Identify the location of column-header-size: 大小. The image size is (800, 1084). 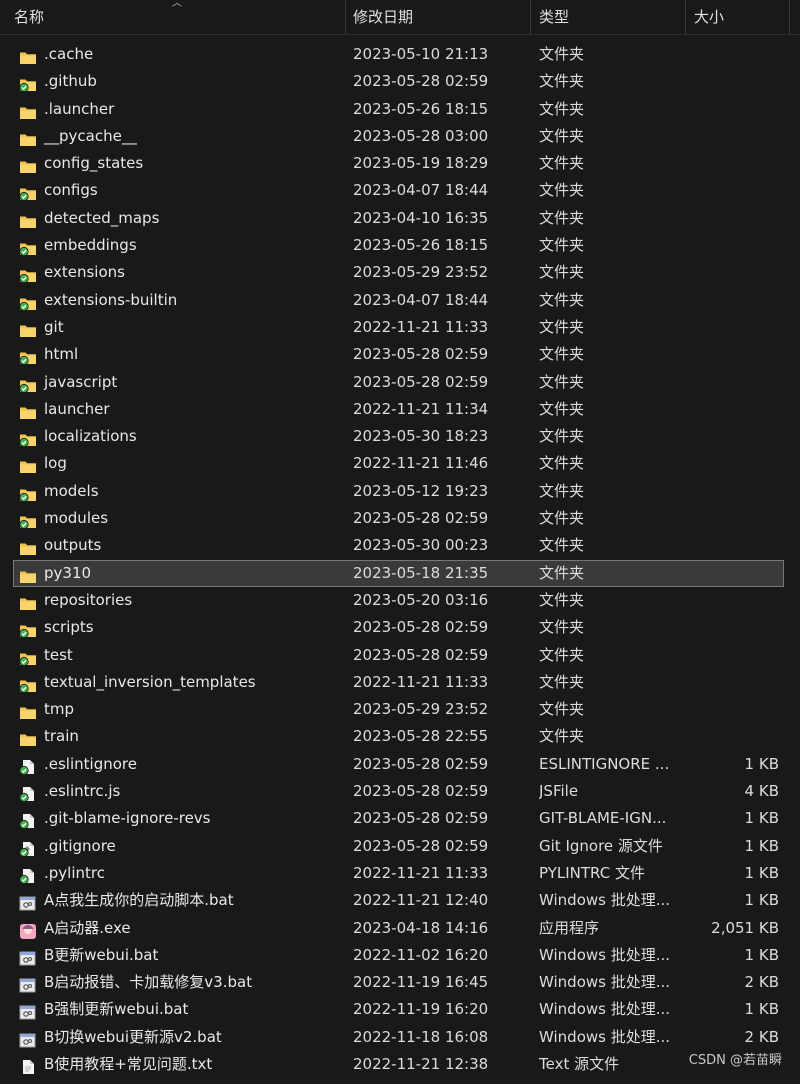
(744, 17).